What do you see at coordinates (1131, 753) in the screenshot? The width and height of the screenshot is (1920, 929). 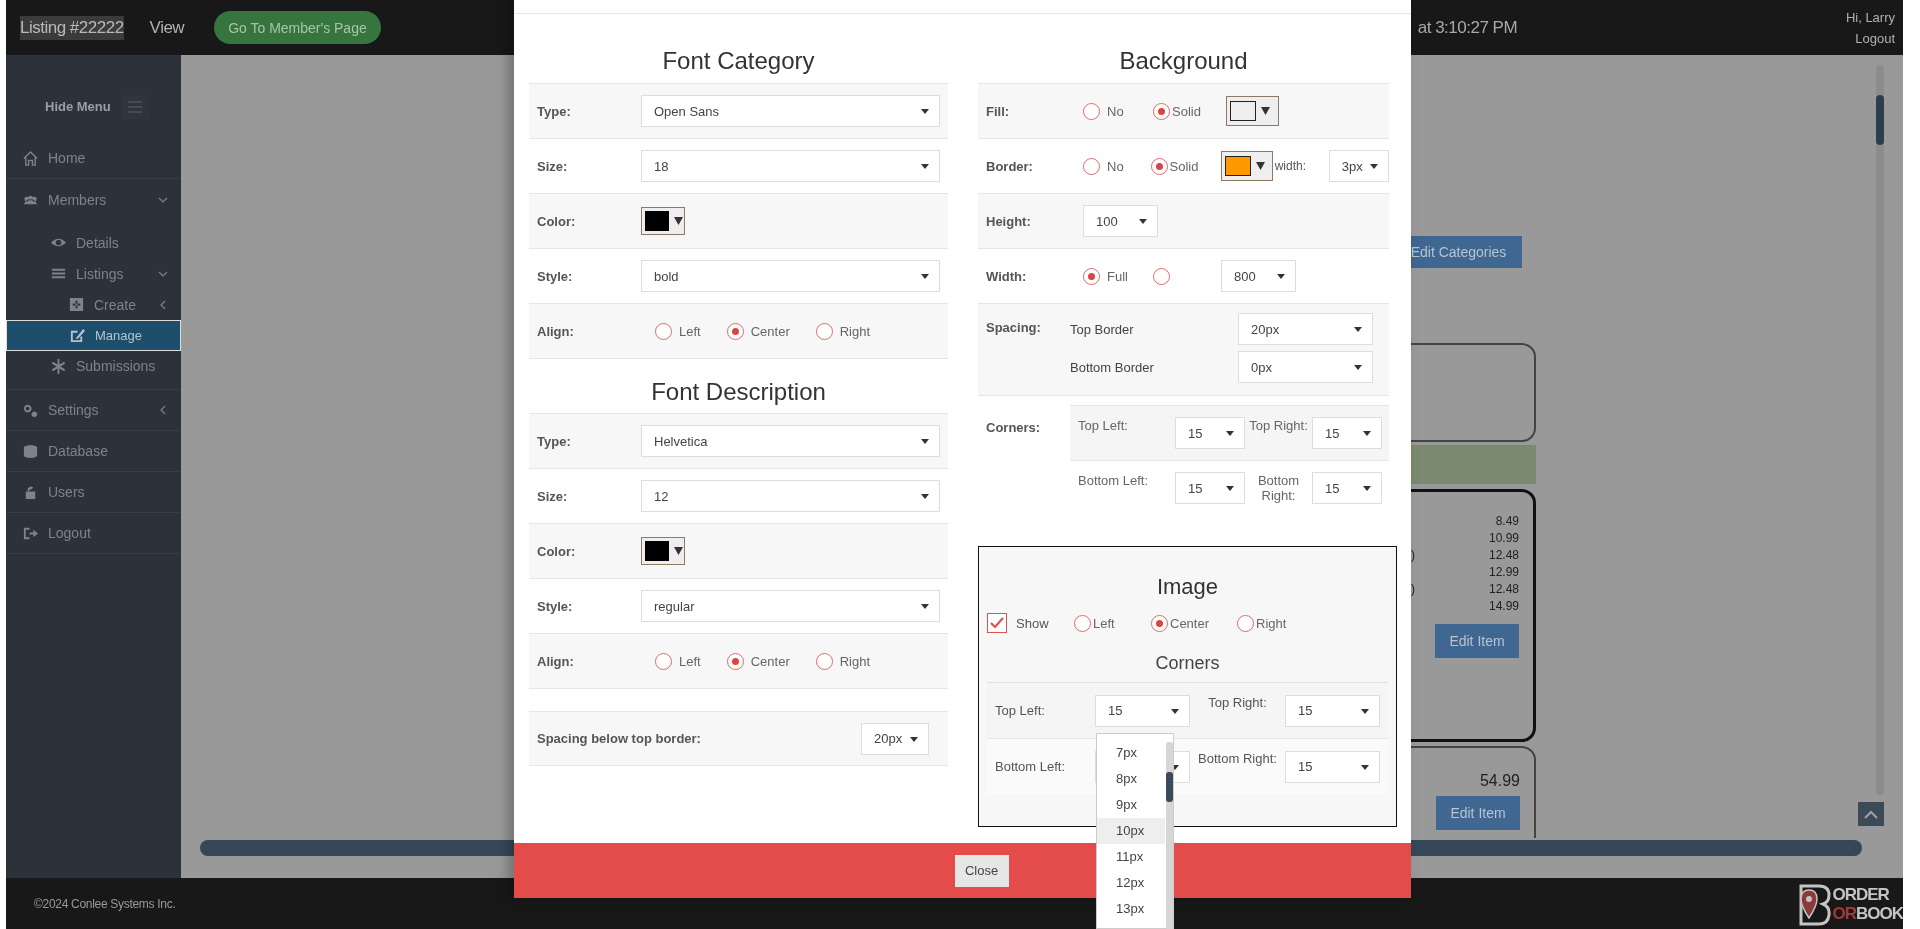 I see `dropdown-option: 7px` at bounding box center [1131, 753].